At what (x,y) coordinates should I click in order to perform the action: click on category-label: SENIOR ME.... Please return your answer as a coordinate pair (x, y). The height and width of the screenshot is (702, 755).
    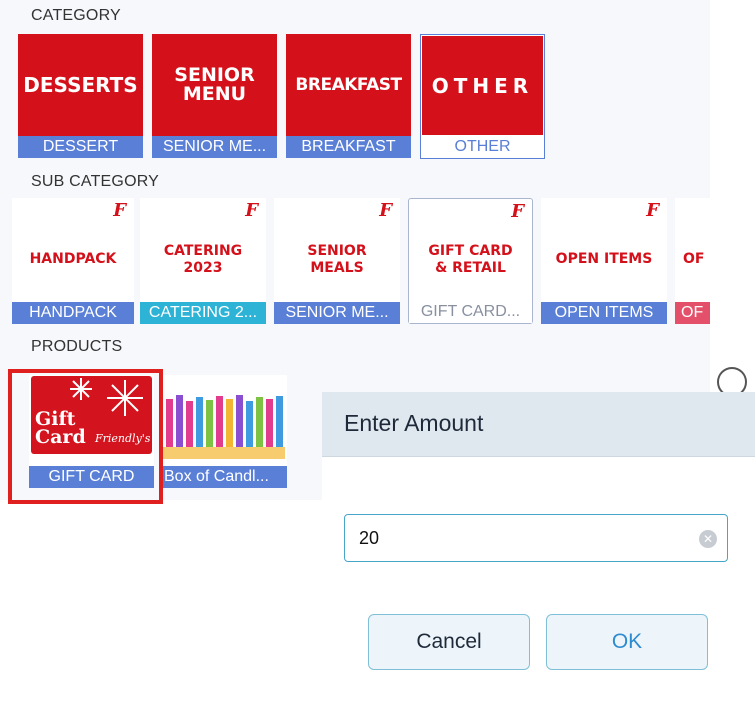
    Looking at the image, I should click on (214, 147).